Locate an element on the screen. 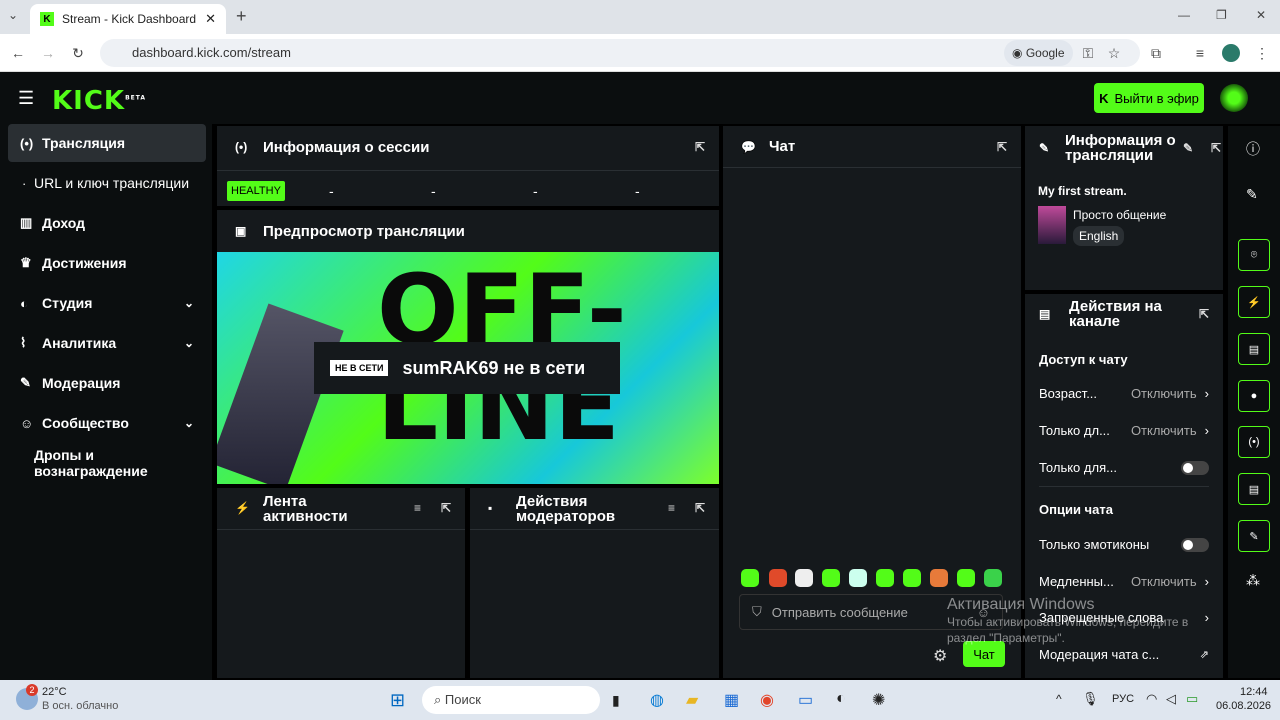 Image resolution: width=1280 pixels, height=720 pixels. back-icon: ← is located at coordinates (18, 53).